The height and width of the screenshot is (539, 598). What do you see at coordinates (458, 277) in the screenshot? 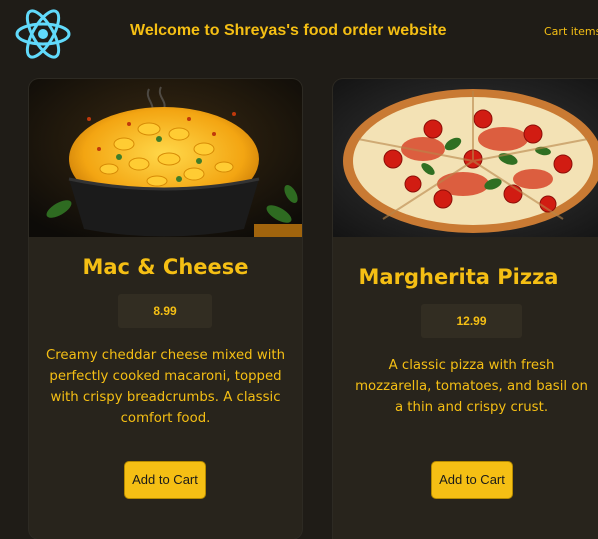
I see `dish-name: Margherita Pizza` at bounding box center [458, 277].